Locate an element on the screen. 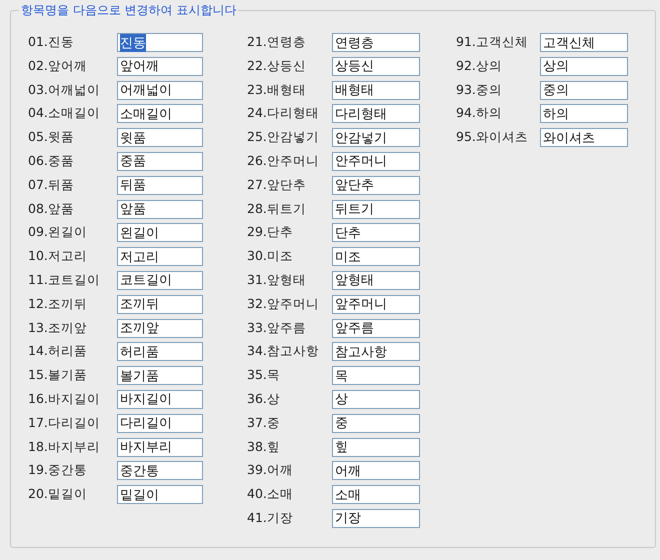 The height and width of the screenshot is (560, 660). text-field: 안주머니 is located at coordinates (376, 161).